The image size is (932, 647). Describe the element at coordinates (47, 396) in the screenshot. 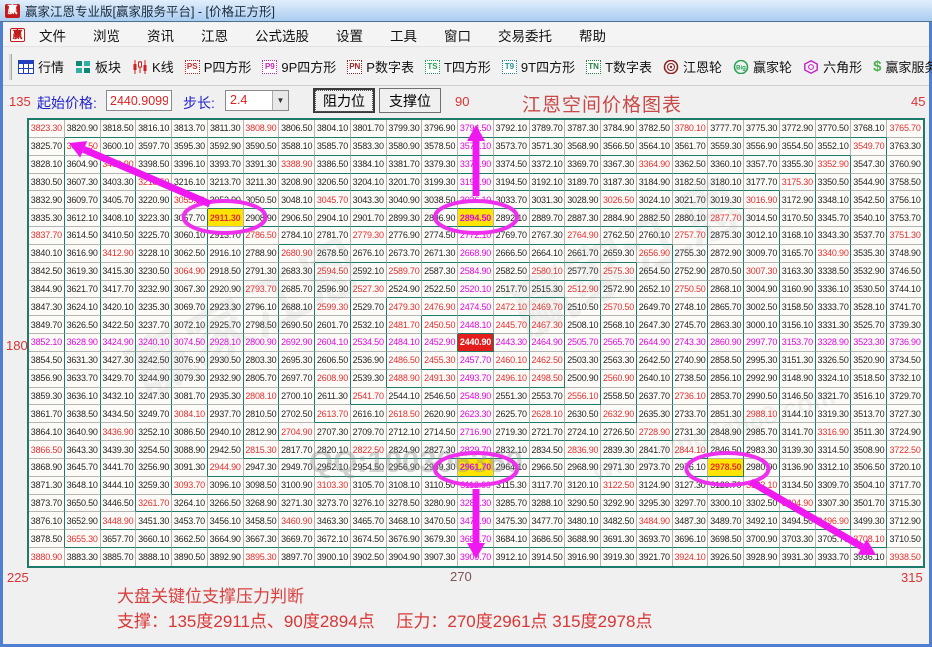

I see `grid-cell: 3859.30` at that location.